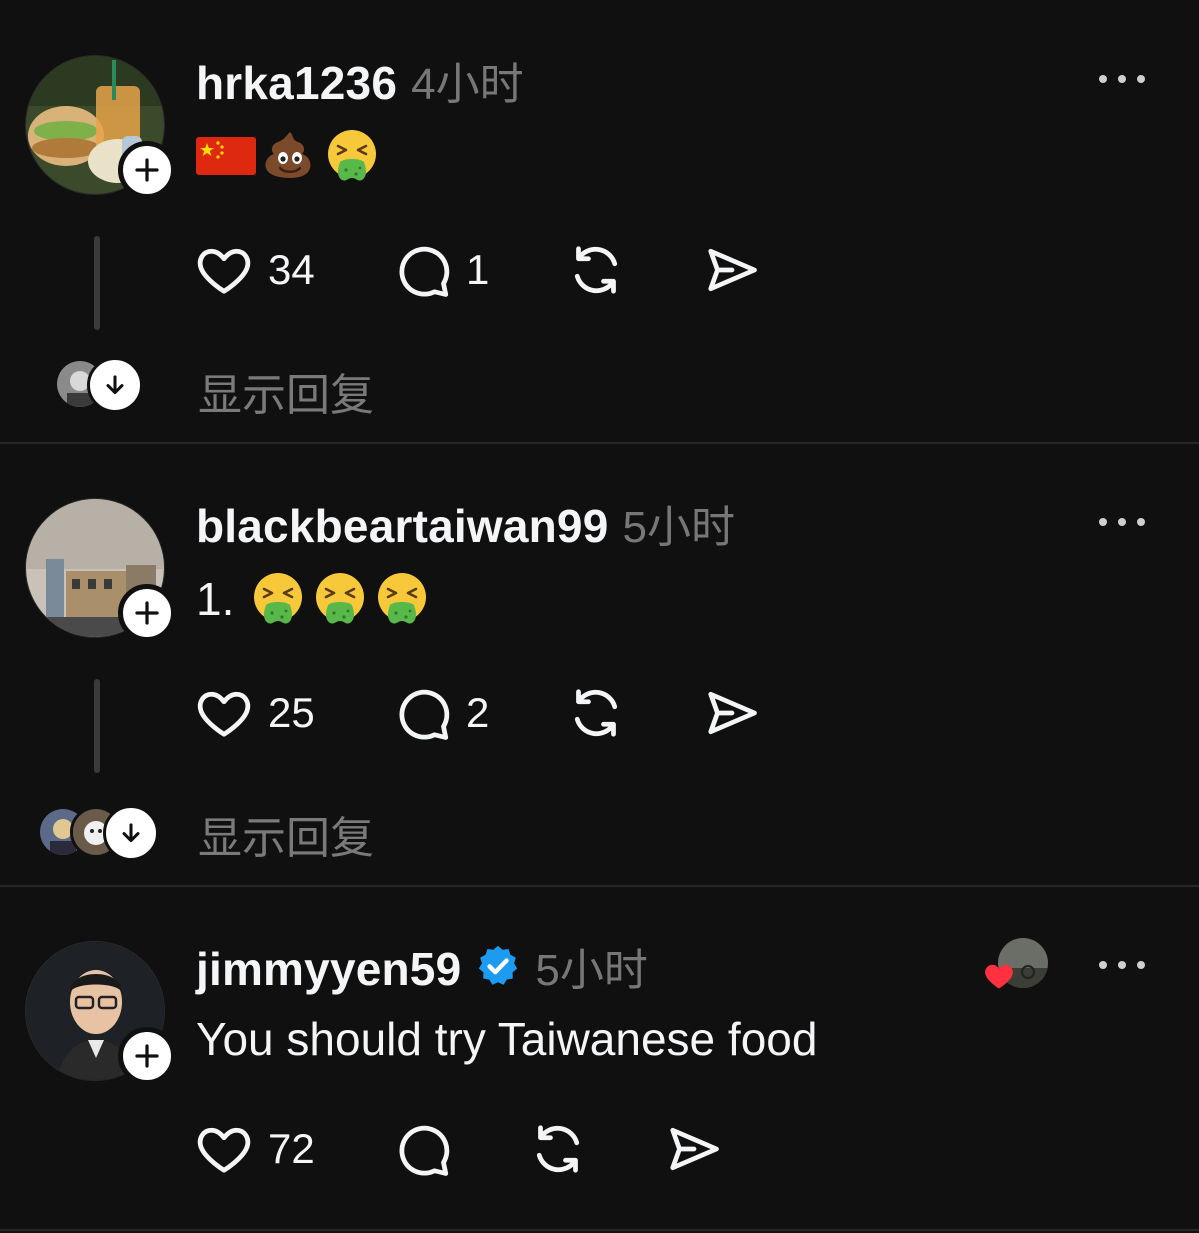 Image resolution: width=1199 pixels, height=1233 pixels. Describe the element at coordinates (467, 84) in the screenshot. I see `timestamp: 4小时` at that location.